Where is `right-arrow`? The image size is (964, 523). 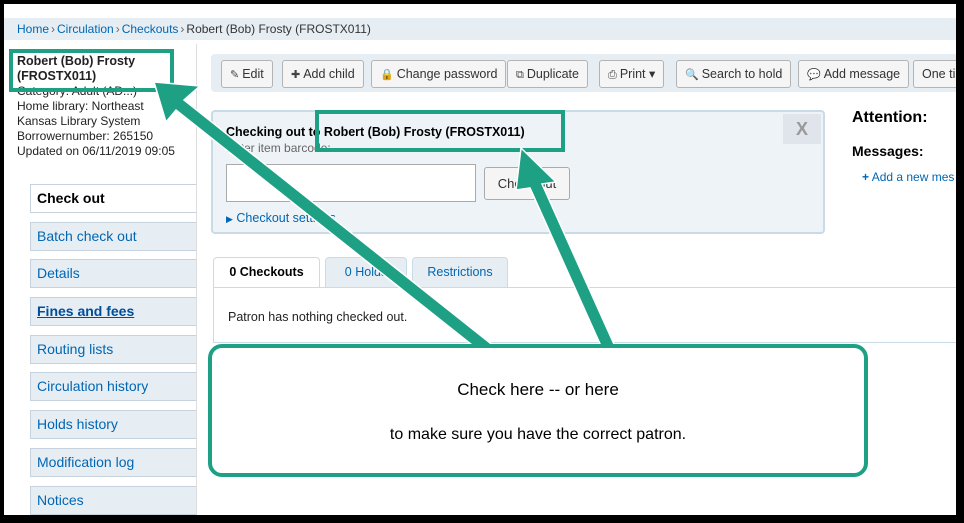
right-arrow is located at coordinates (569, 256).